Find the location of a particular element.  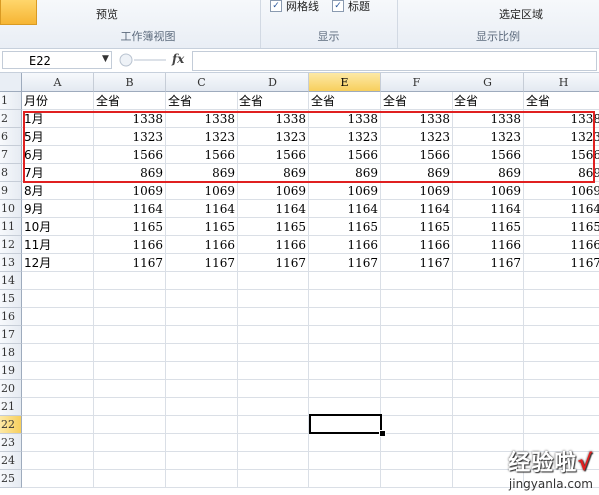

cell-f18 is located at coordinates (417, 353).